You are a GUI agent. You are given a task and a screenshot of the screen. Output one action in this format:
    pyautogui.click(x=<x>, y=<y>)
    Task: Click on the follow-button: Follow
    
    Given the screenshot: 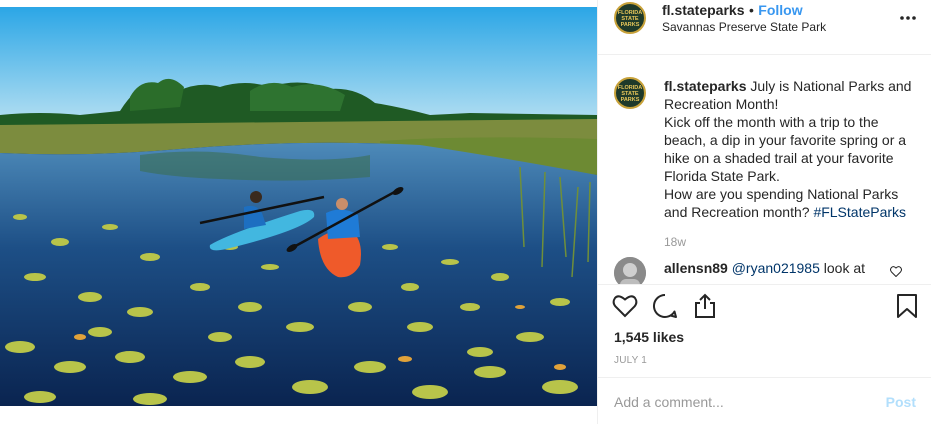 What is the action you would take?
    pyautogui.click(x=780, y=10)
    